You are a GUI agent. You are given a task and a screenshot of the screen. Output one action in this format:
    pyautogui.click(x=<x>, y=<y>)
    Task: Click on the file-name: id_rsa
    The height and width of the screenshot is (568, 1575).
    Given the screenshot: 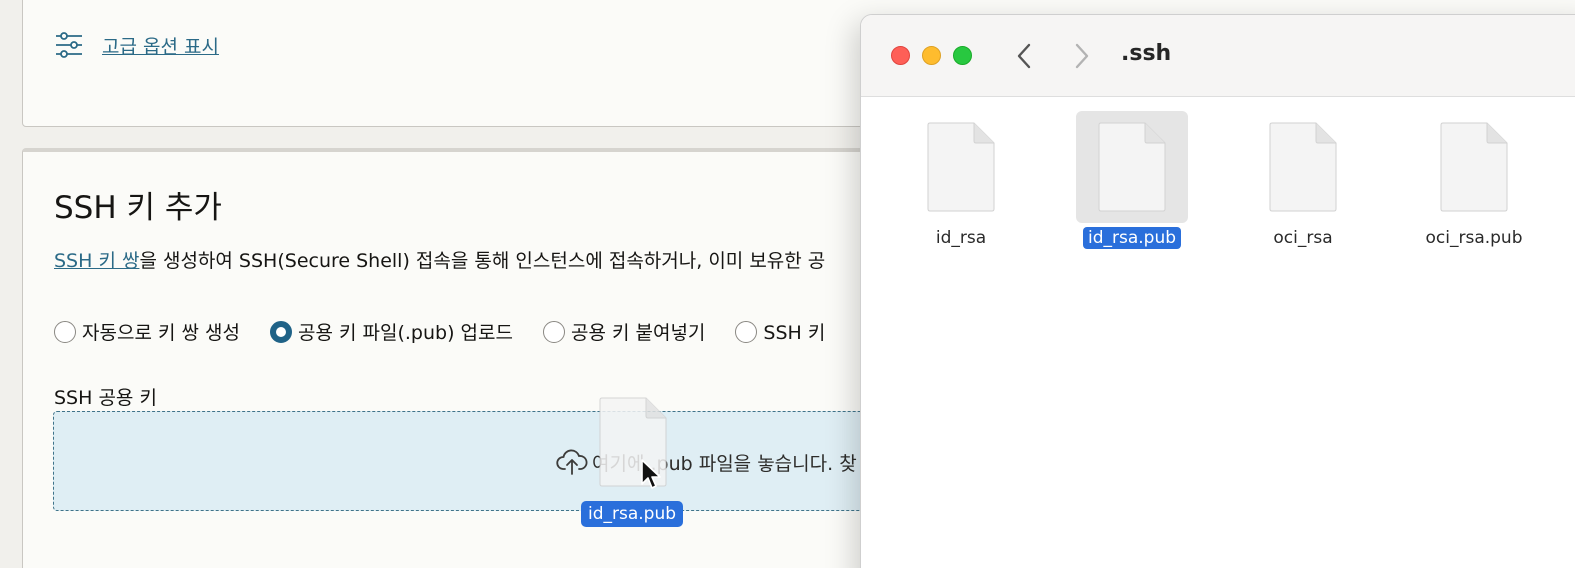 What is the action you would take?
    pyautogui.click(x=961, y=238)
    